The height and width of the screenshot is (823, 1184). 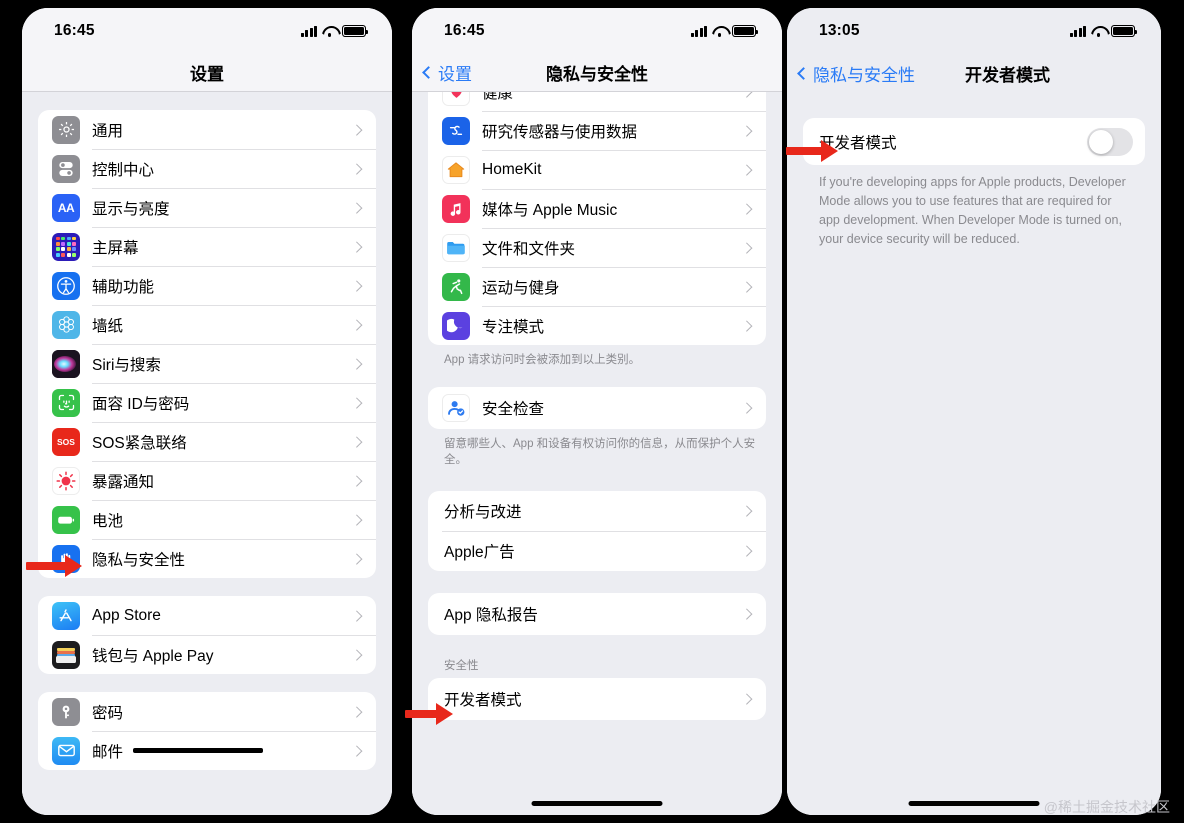 What do you see at coordinates (66, 246) in the screenshot?
I see `home-screen-icon` at bounding box center [66, 246].